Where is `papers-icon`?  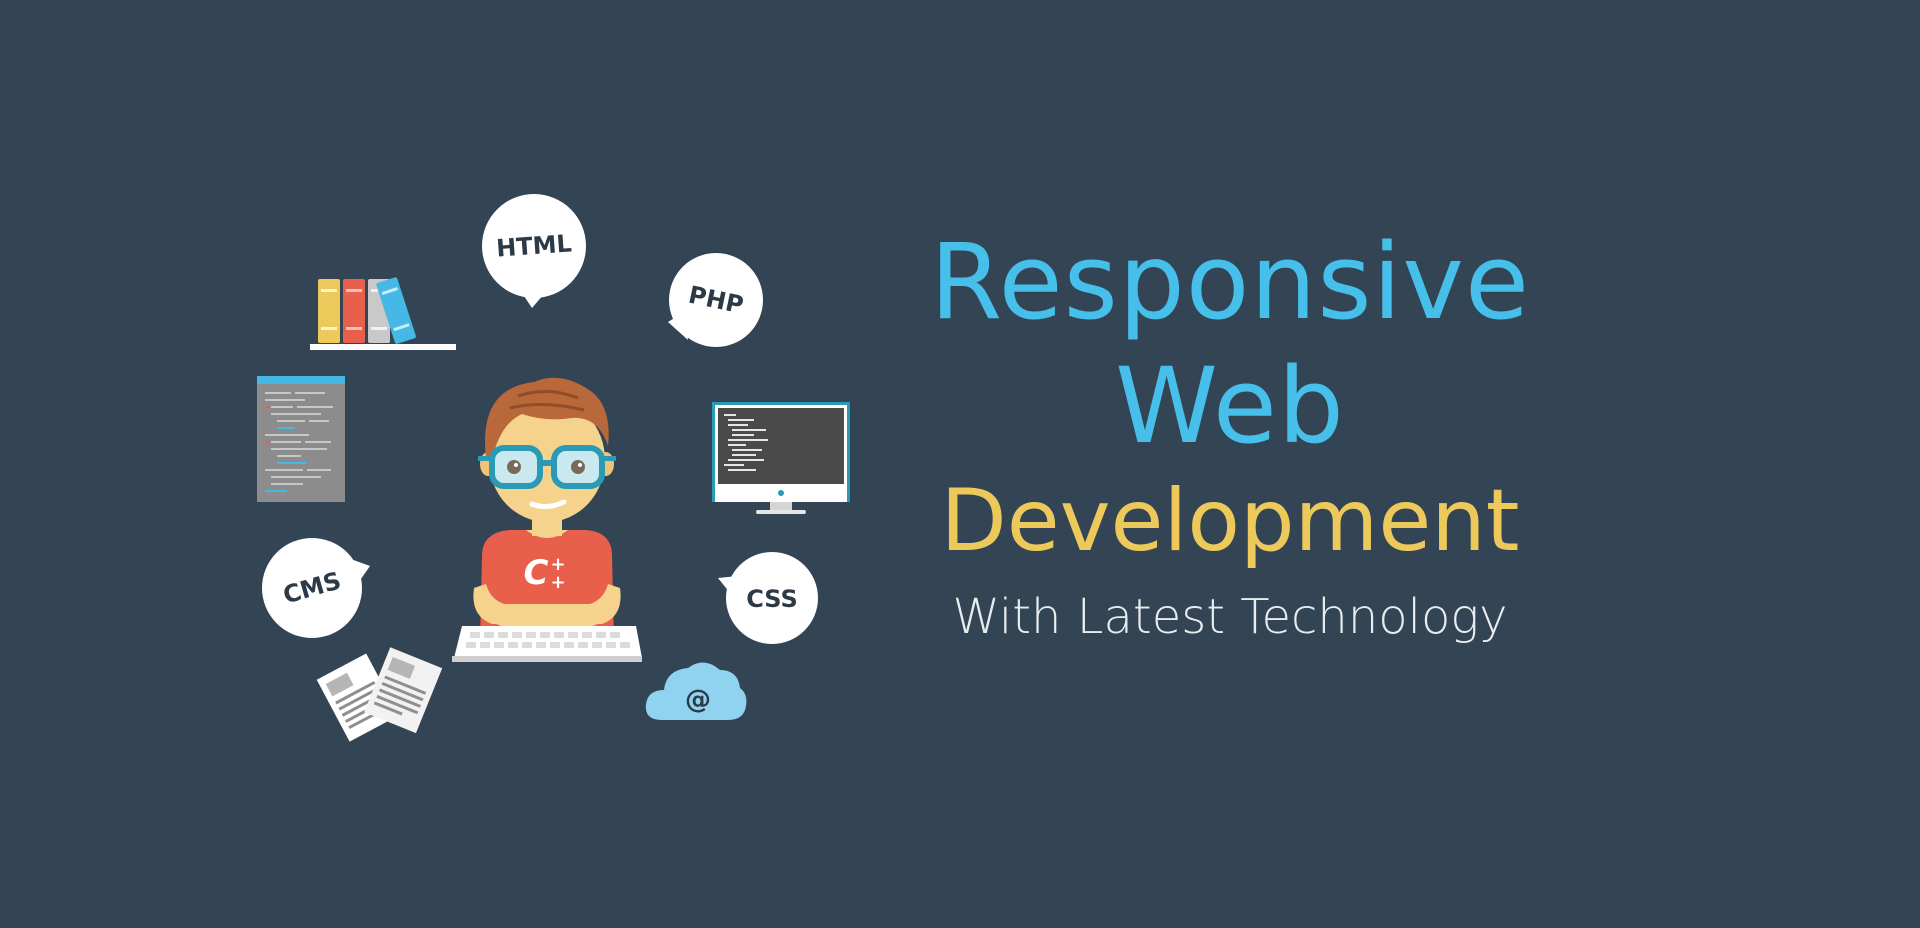 papers-icon is located at coordinates (379, 694).